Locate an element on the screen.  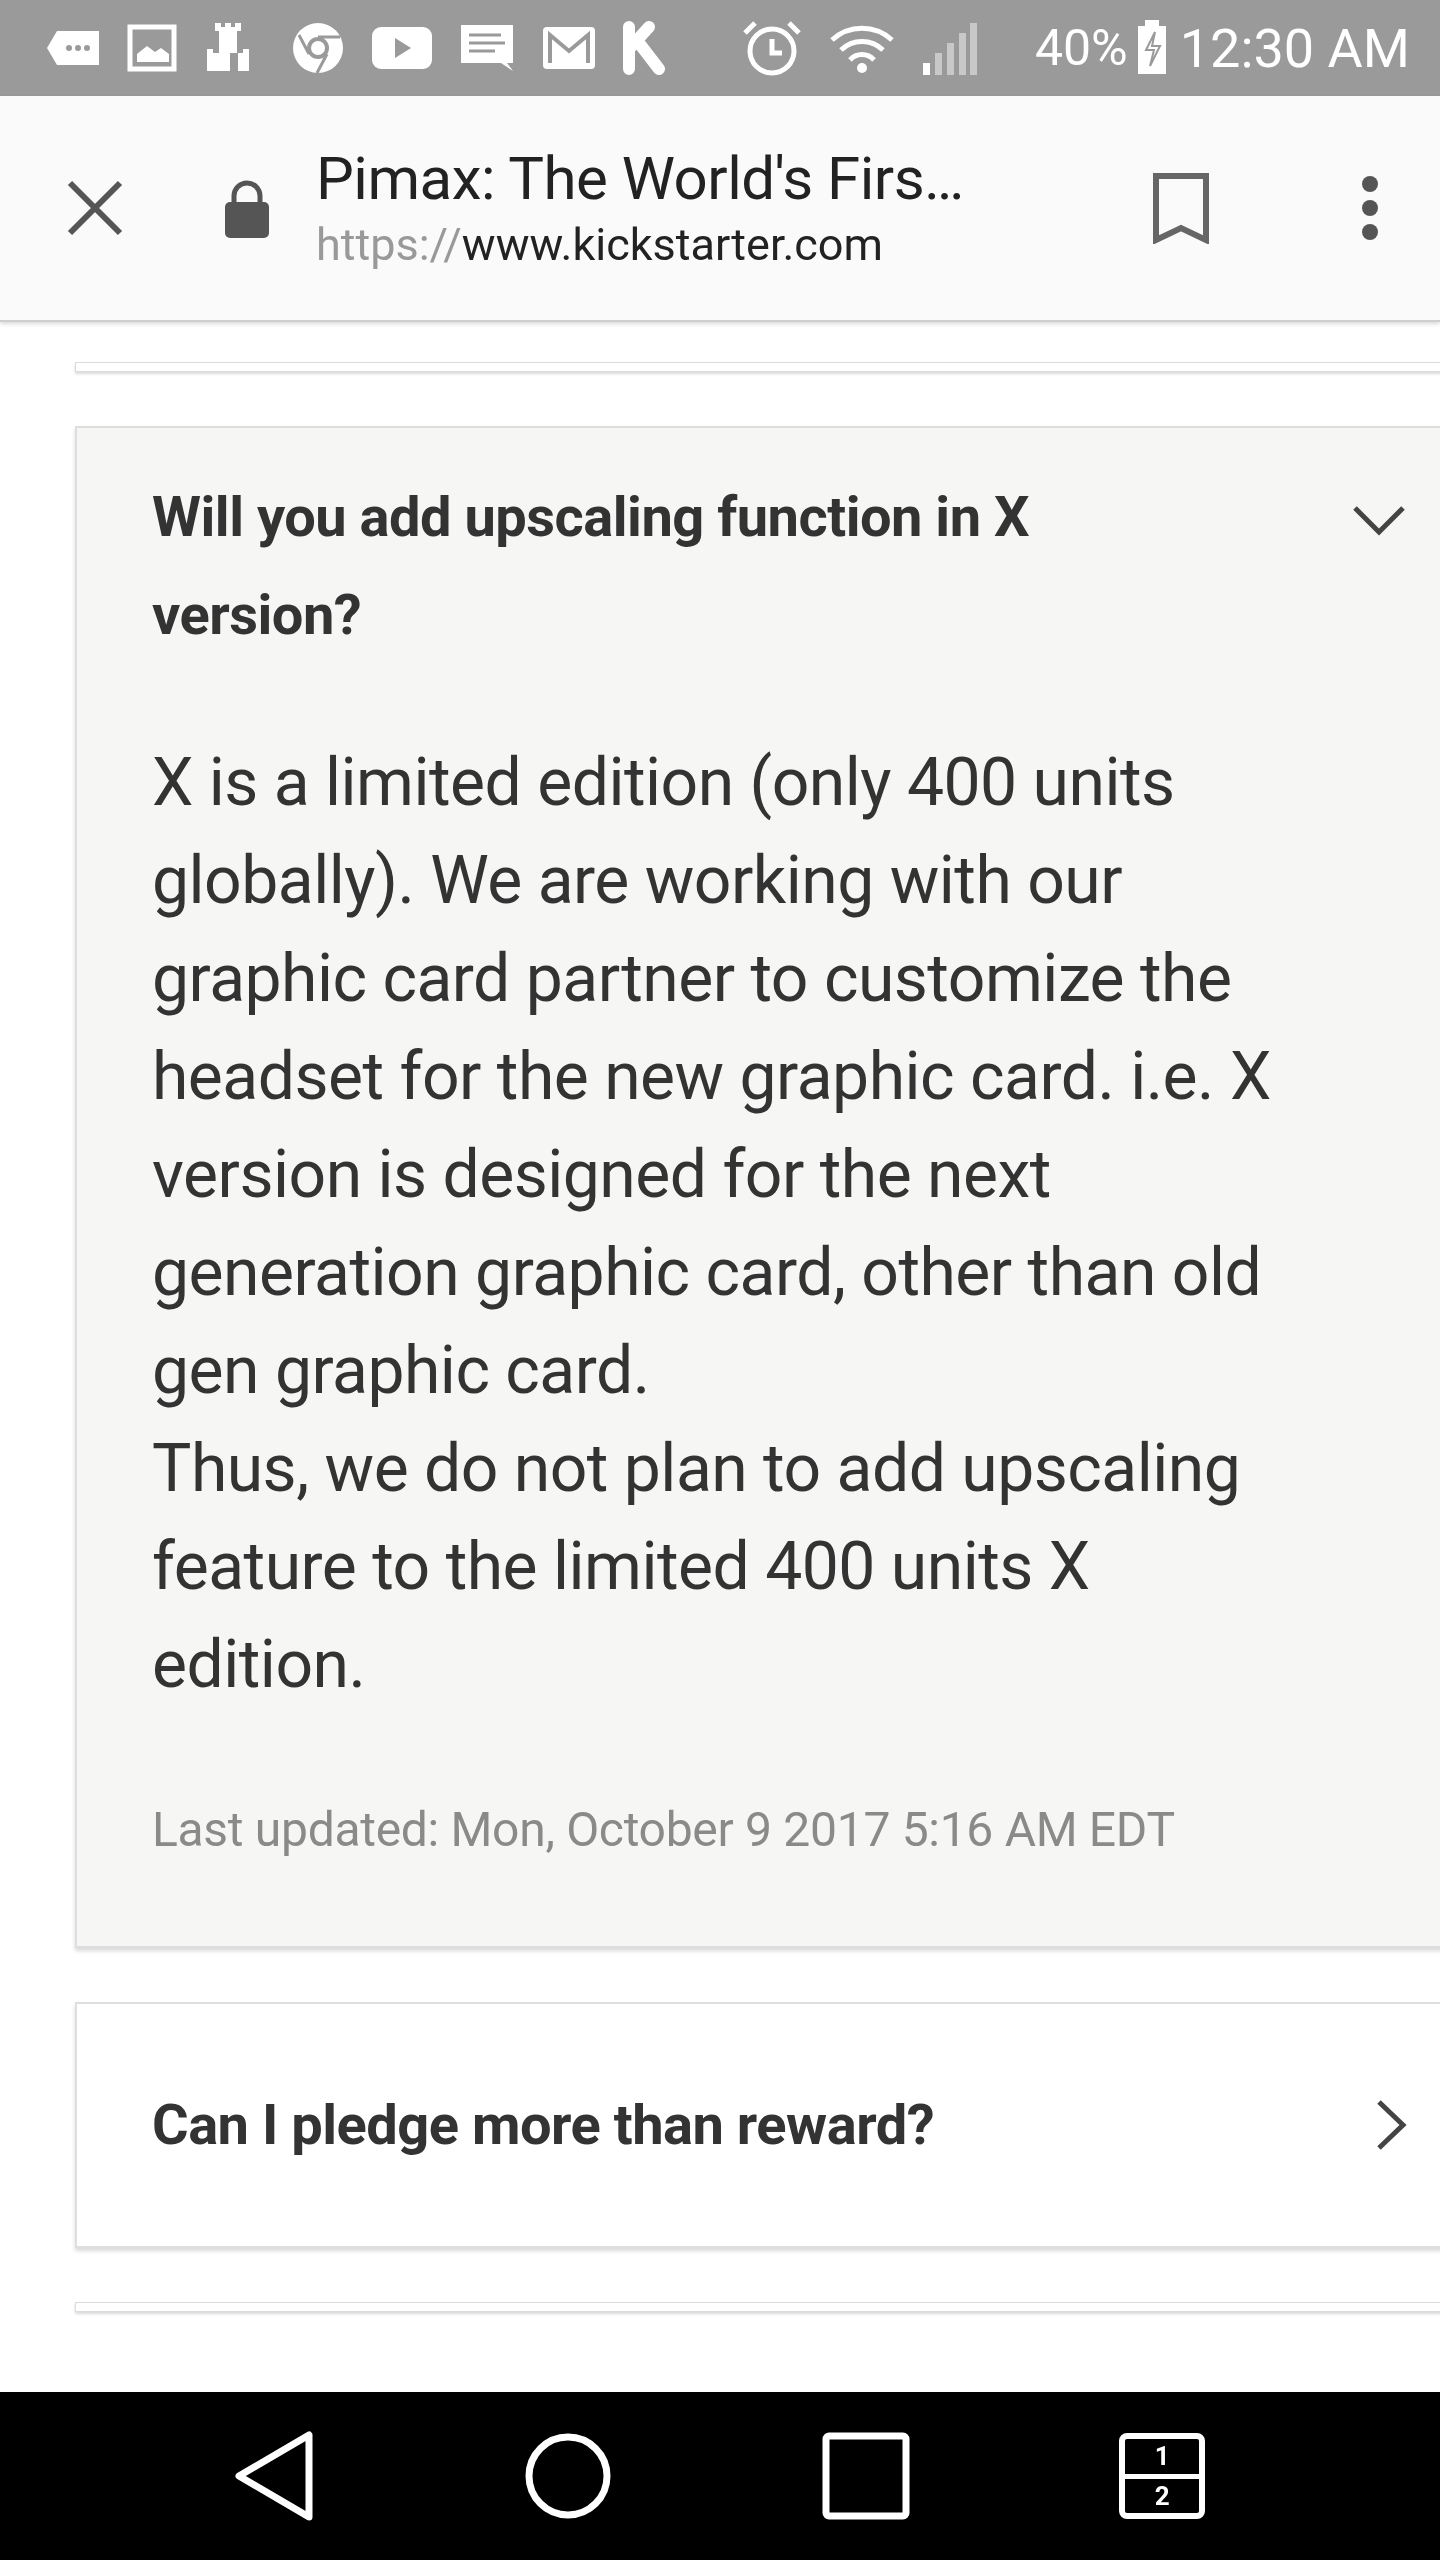
chevron-right-icon is located at coordinates (1391, 2125).